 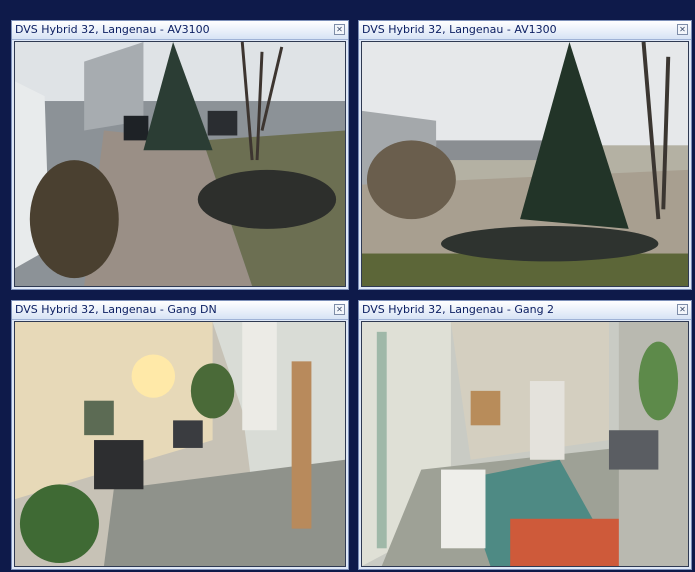 I want to click on pane-titlebar: DVS Hybrid 32, Langenau - Gang 2 ✕, so click(x=525, y=310).